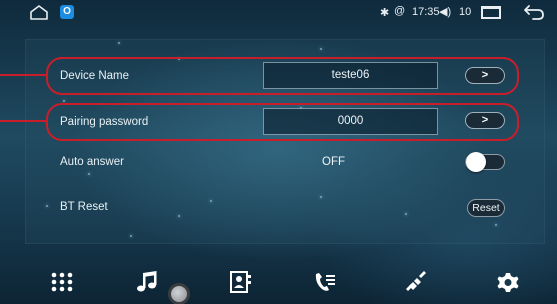 The height and width of the screenshot is (304, 557). What do you see at coordinates (62, 282) in the screenshot?
I see `apps-grid-icon` at bounding box center [62, 282].